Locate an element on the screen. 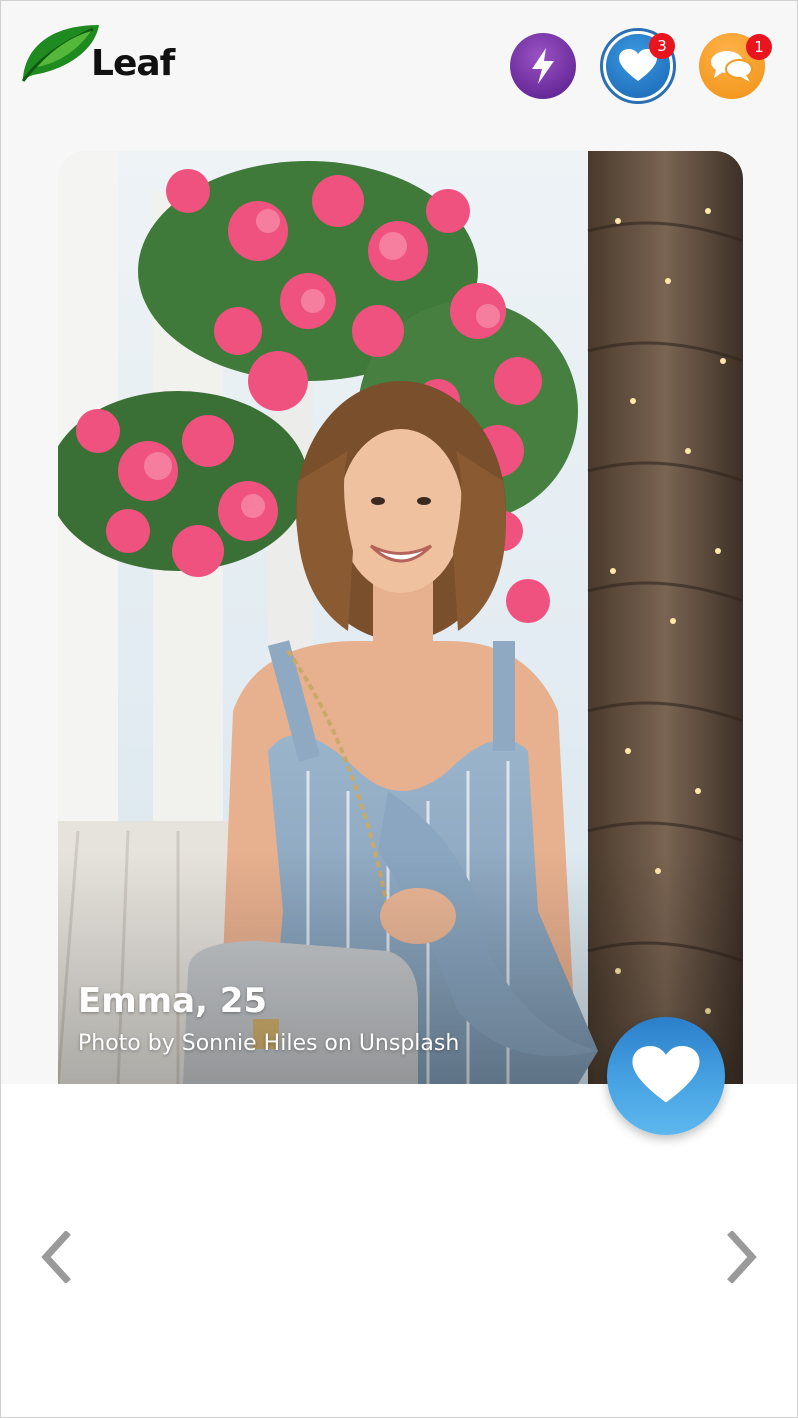 This screenshot has width=798, height=1418. heart-icon is located at coordinates (666, 1074).